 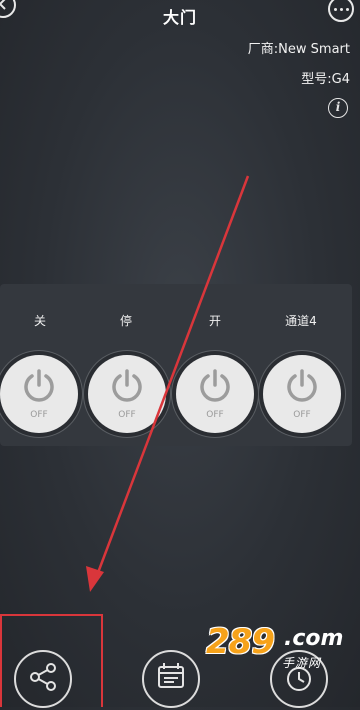 What do you see at coordinates (325, 79) in the screenshot?
I see `model-label: 型号:G4` at bounding box center [325, 79].